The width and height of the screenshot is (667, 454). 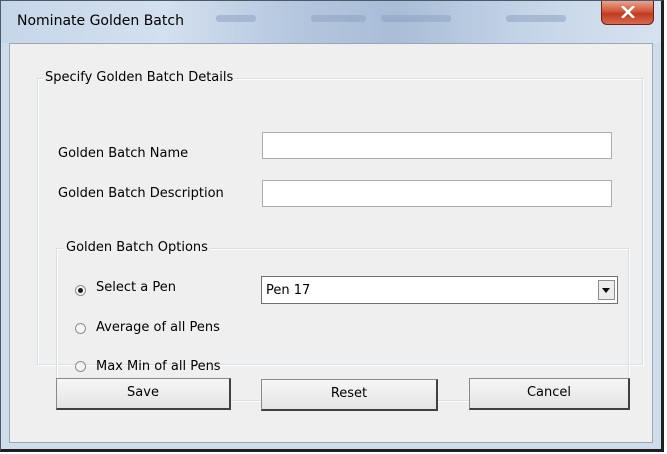 What do you see at coordinates (158, 327) in the screenshot?
I see `average-of-all-pens-label: Average of all Pens` at bounding box center [158, 327].